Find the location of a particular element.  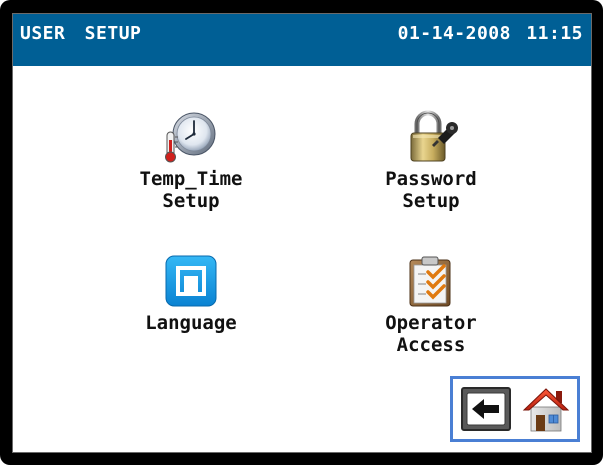

temp-time-setup-button: Temp_Time Setup is located at coordinates (191, 161).